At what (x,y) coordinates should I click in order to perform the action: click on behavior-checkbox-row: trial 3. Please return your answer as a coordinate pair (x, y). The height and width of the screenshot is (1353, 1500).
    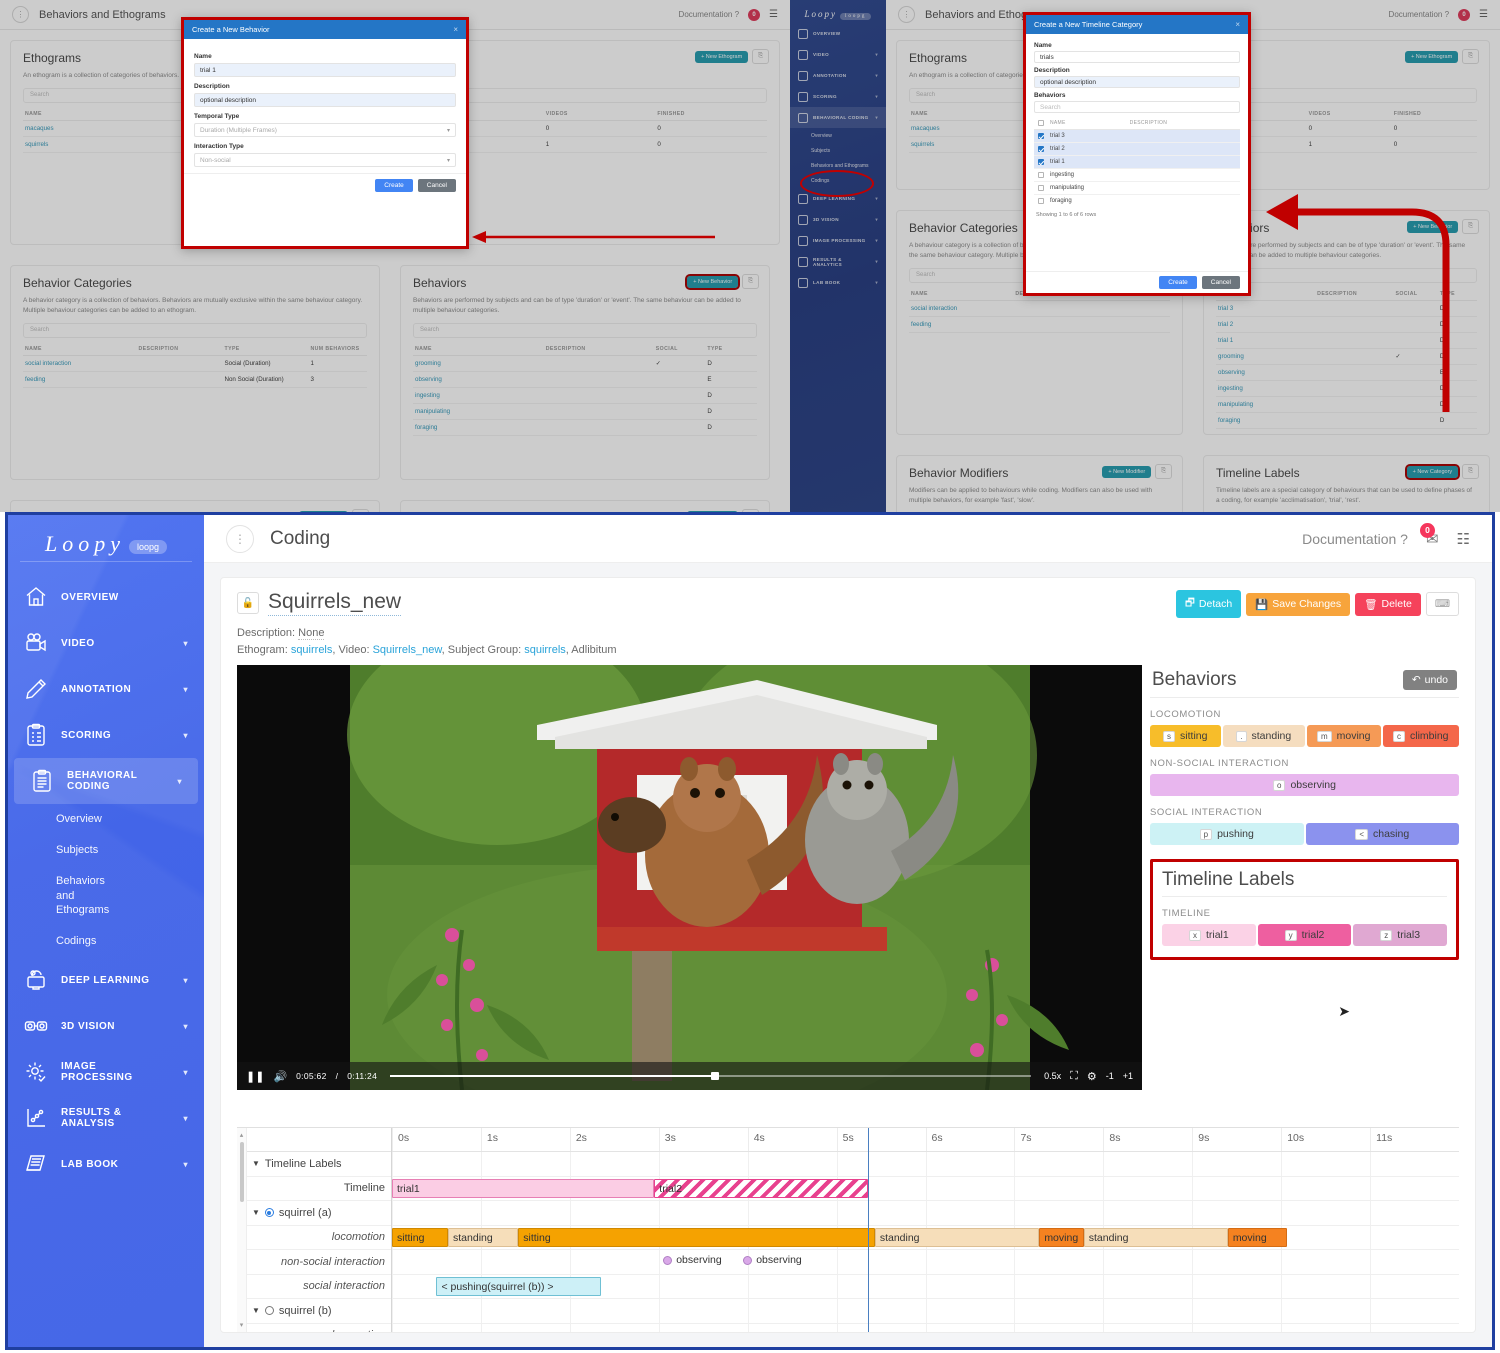
    Looking at the image, I should click on (1137, 136).